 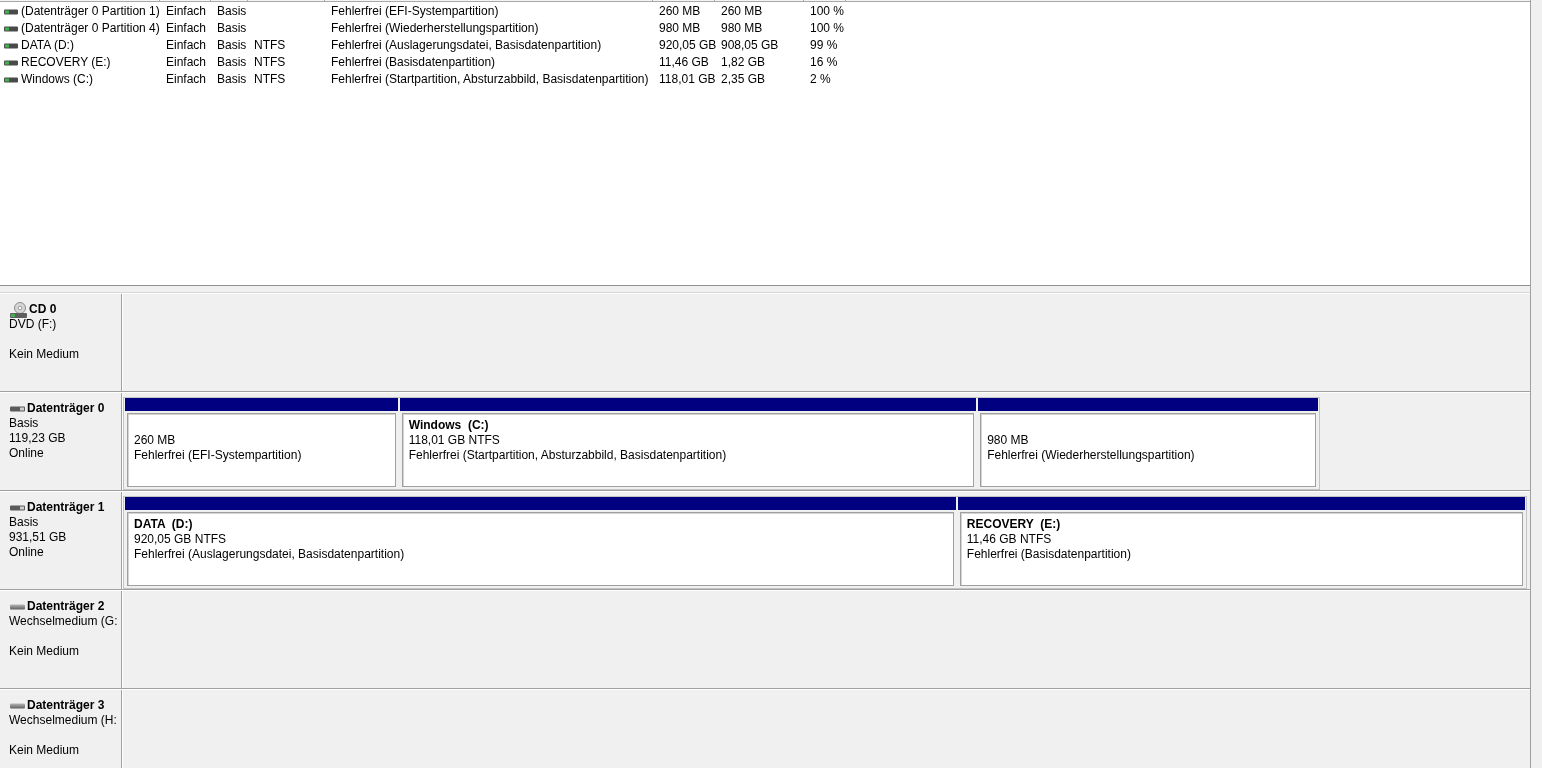 What do you see at coordinates (686, 45) in the screenshot?
I see `table-cell-text: 920,05 GB` at bounding box center [686, 45].